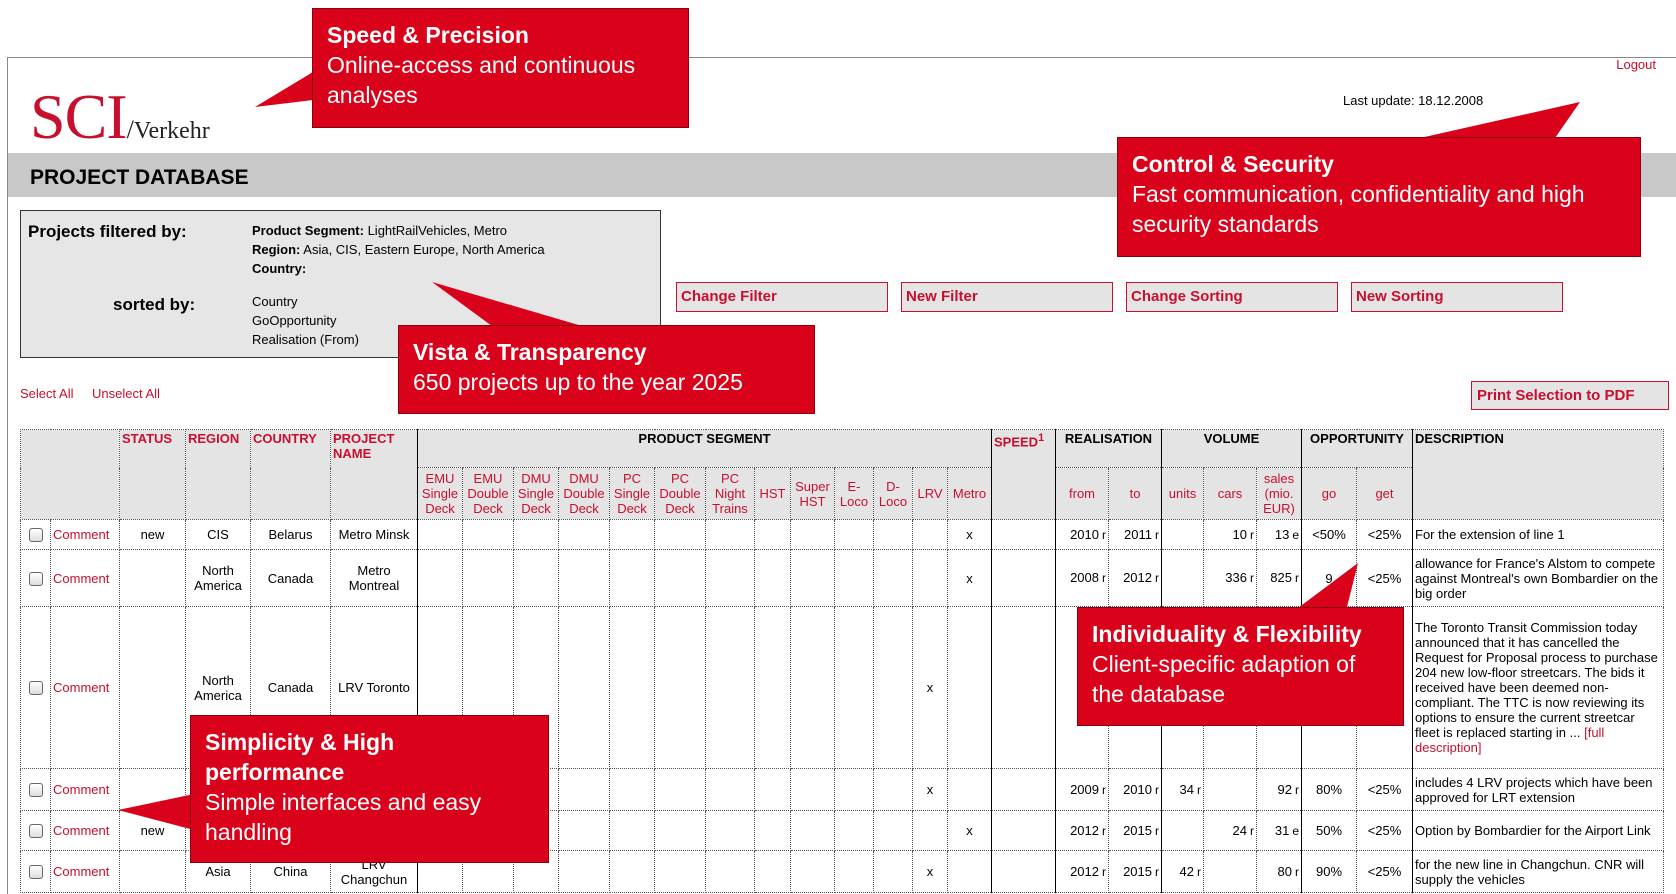  I want to click on sub-get: get, so click(1384, 493).